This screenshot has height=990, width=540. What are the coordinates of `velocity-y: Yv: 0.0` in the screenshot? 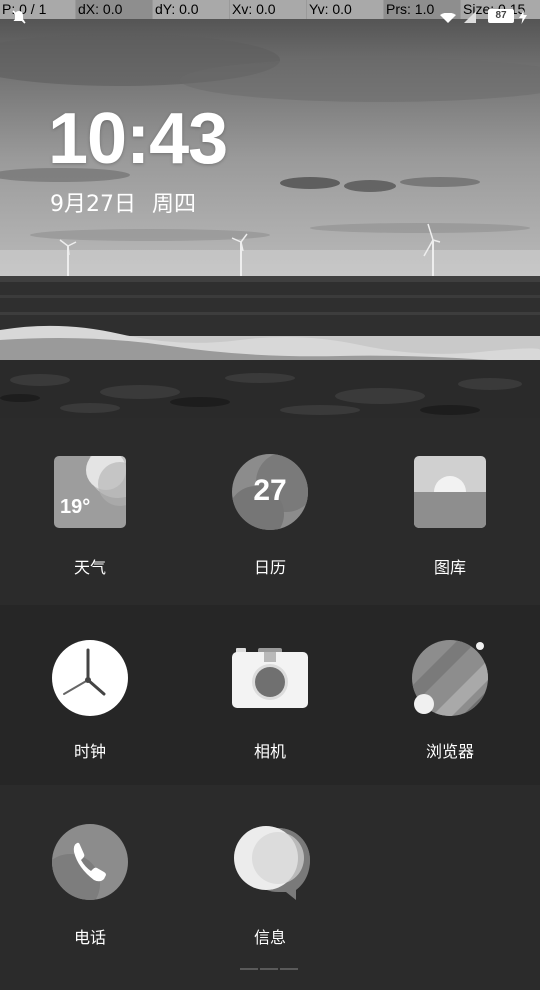 It's located at (345, 9).